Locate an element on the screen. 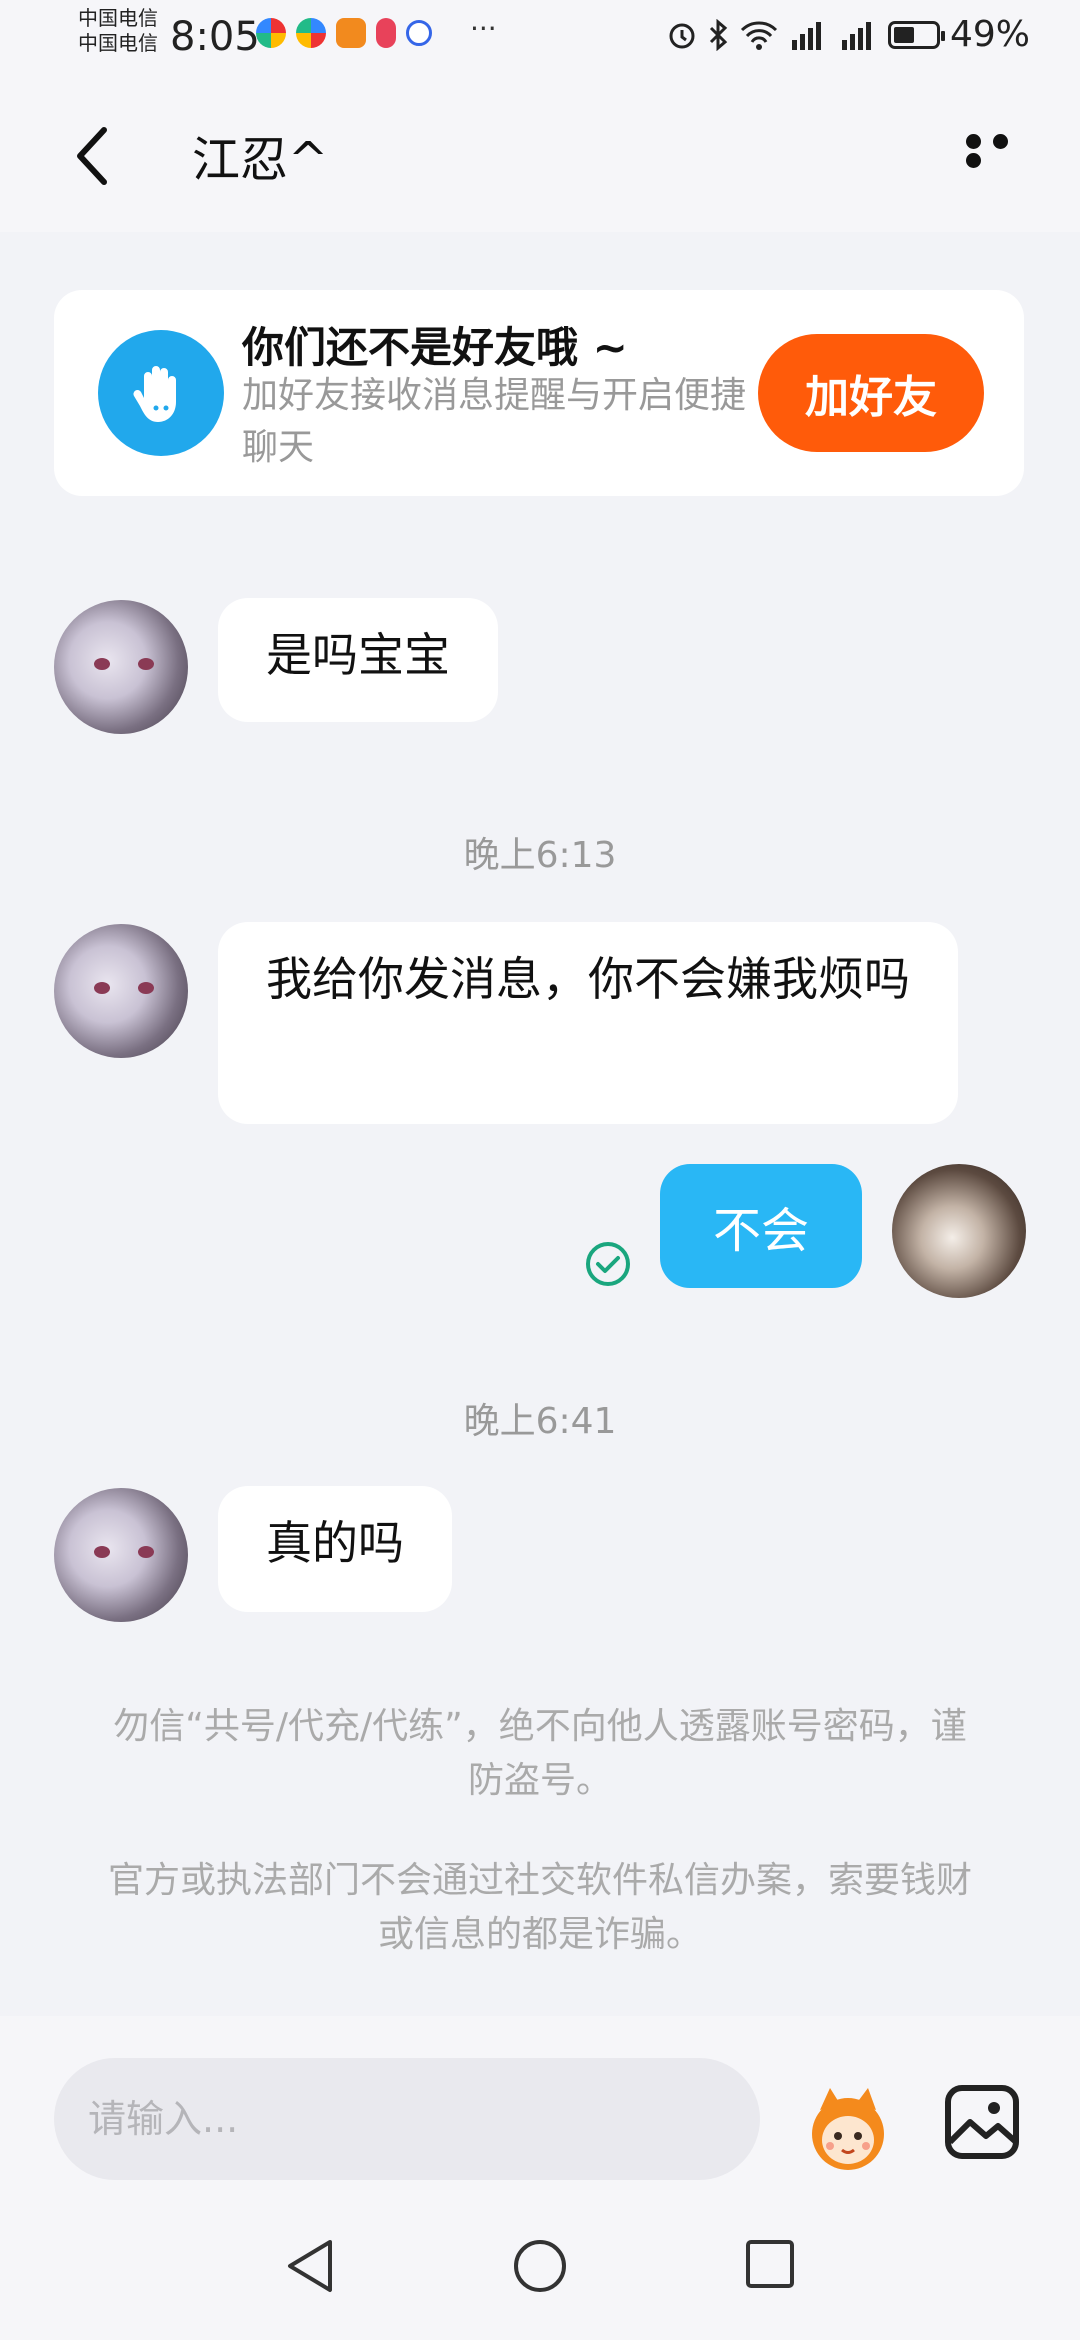  battery-fill is located at coordinates (903, 34).